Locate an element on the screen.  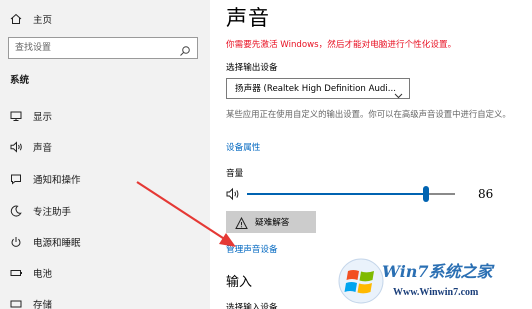
sidebar-home: 主页 is located at coordinates (105, 19).